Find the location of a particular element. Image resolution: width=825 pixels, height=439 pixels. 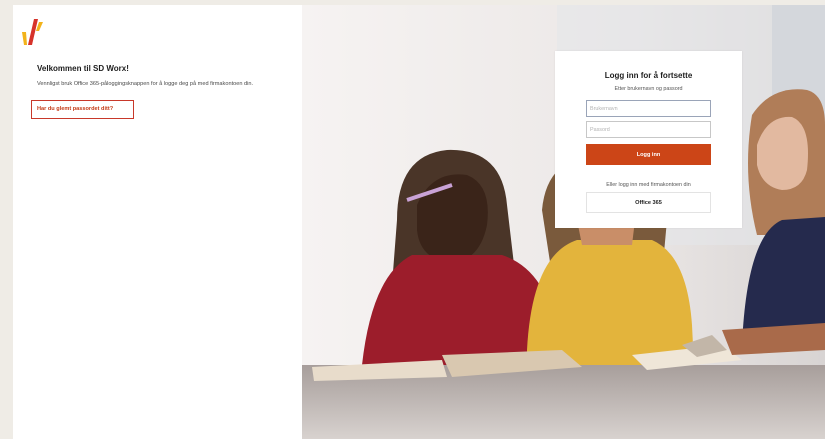

forgot-password-link: Har du glemt passordet ditt? is located at coordinates (75, 109).